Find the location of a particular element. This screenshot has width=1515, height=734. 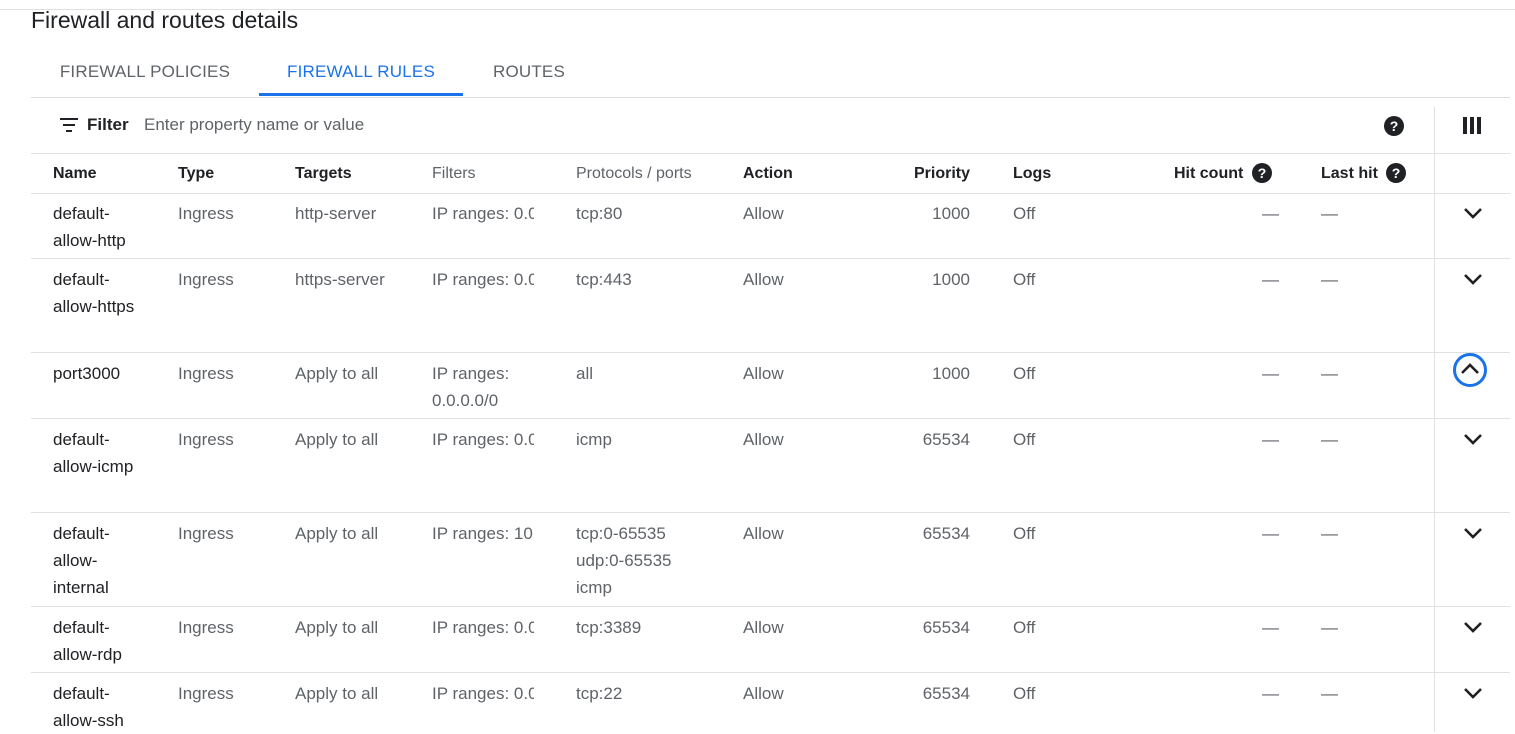

column-display-icon is located at coordinates (1472, 125).